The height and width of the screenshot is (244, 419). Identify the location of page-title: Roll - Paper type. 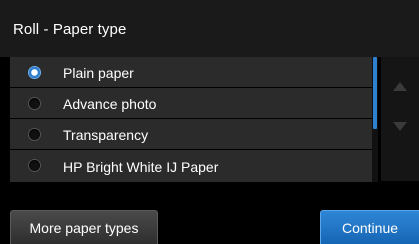
(70, 29).